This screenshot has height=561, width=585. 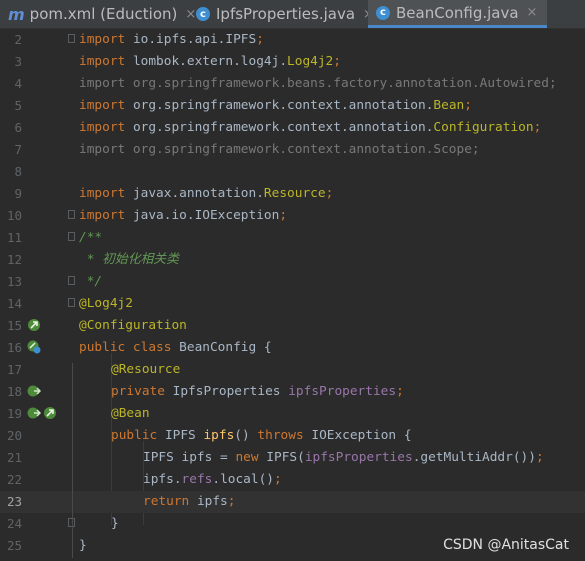 I want to click on code-text: import lombok.extern.log4j.Log4j2;, so click(x=210, y=61).